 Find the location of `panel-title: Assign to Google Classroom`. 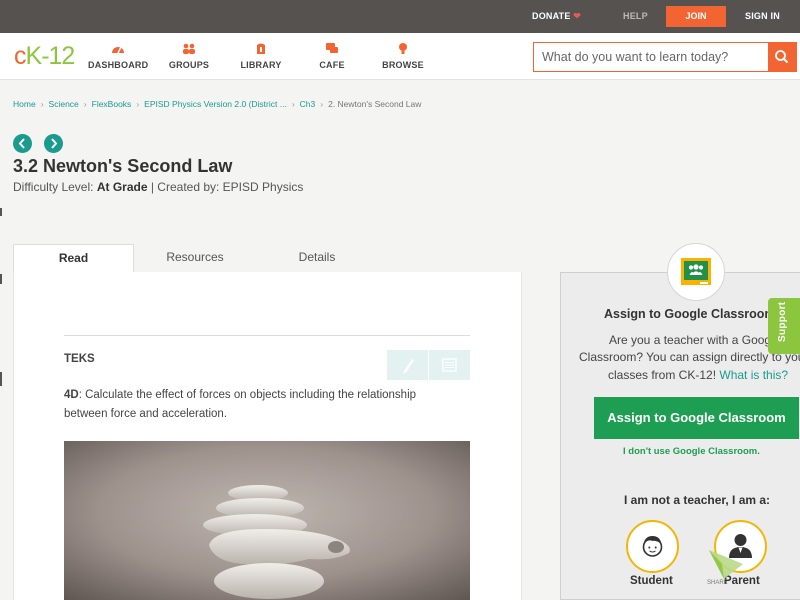

panel-title: Assign to Google Classroom is located at coordinates (690, 314).